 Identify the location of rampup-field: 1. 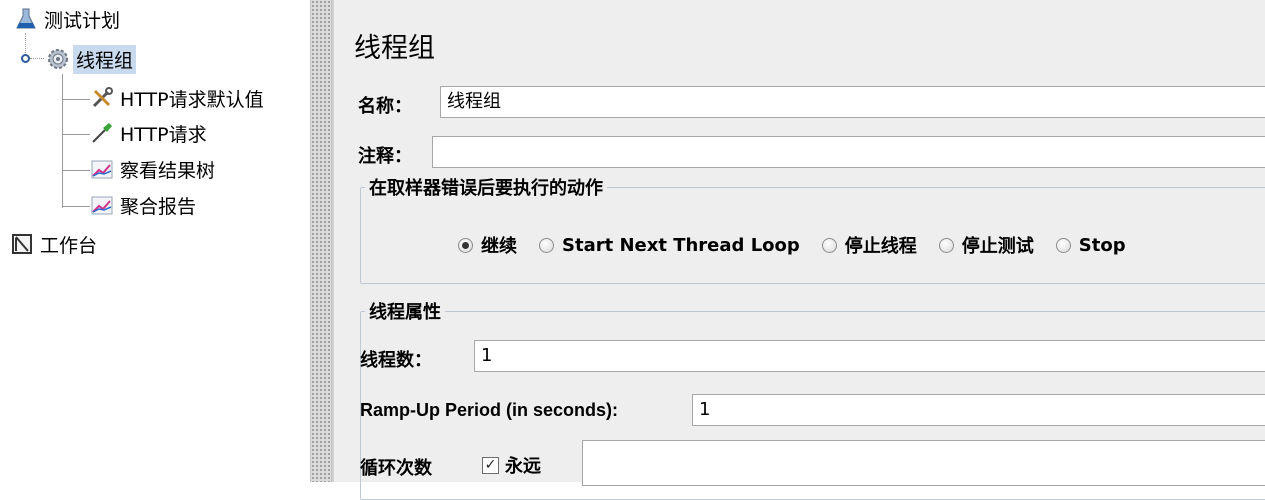
(978, 410).